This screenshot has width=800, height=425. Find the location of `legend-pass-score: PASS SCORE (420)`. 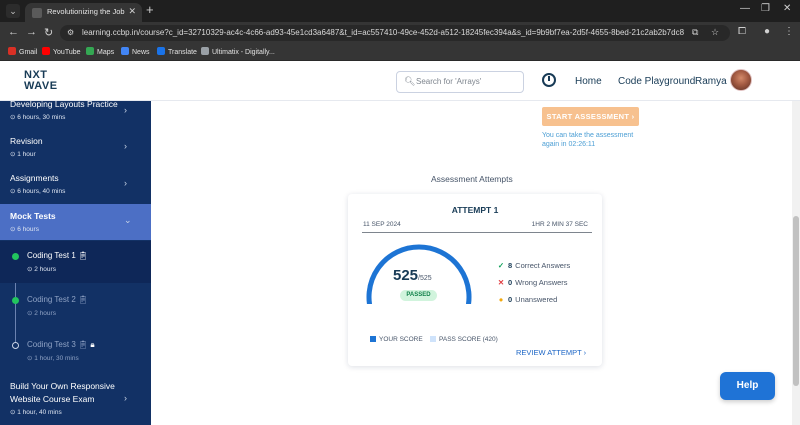

legend-pass-score: PASS SCORE (420) is located at coordinates (464, 339).